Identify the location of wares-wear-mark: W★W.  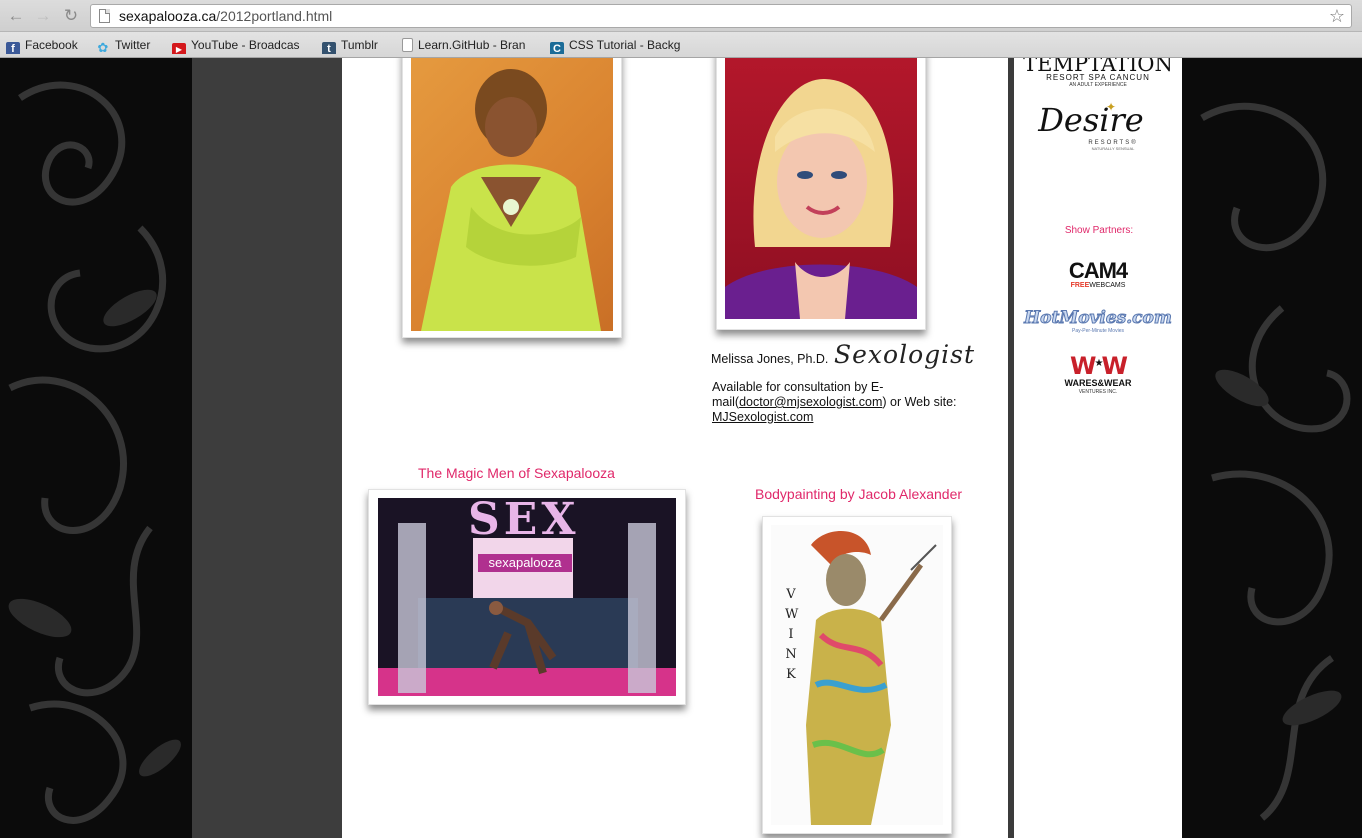
(1099, 366).